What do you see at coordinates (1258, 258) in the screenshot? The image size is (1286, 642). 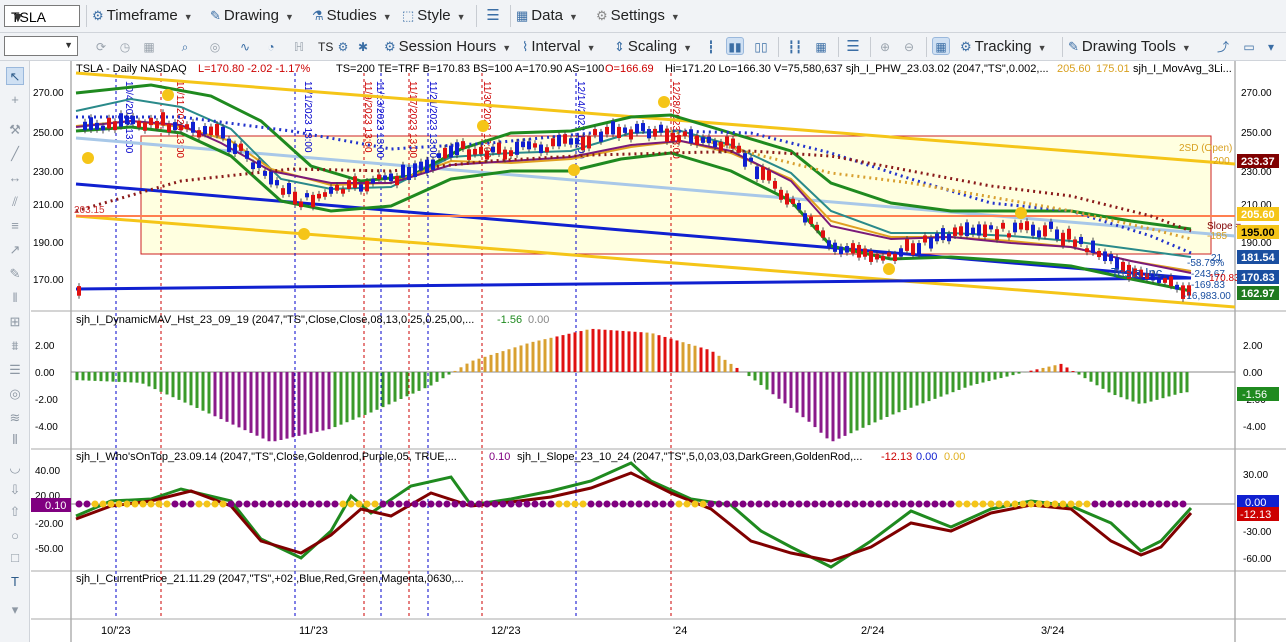 I see `price-badge-text: 181.54` at bounding box center [1258, 258].